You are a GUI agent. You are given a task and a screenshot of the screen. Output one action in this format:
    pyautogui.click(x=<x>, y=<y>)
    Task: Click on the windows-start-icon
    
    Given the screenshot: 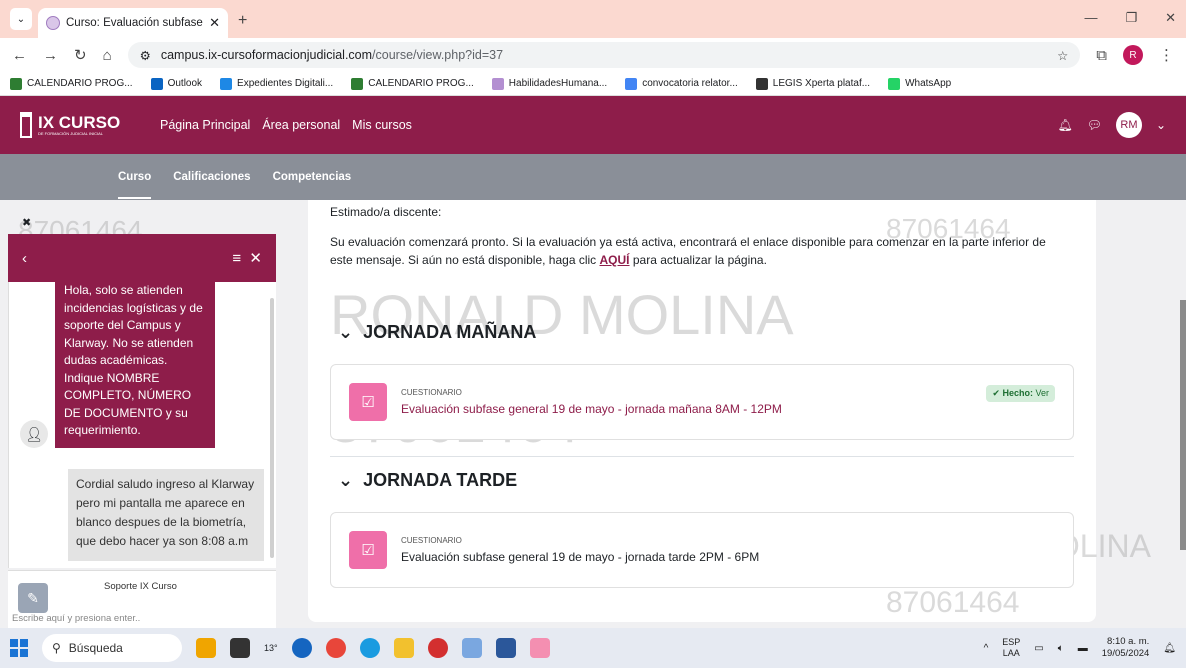 What is the action you would take?
    pyautogui.click(x=19, y=648)
    